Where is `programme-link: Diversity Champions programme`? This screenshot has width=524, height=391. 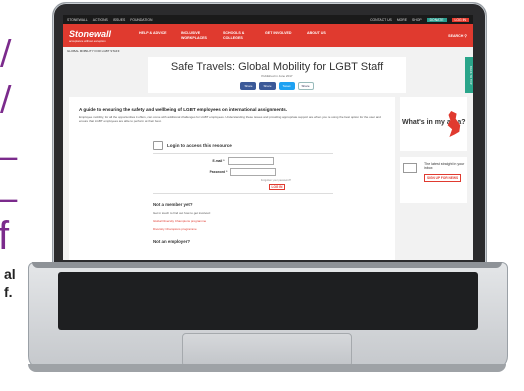 programme-link: Diversity Champions programme is located at coordinates (243, 229).